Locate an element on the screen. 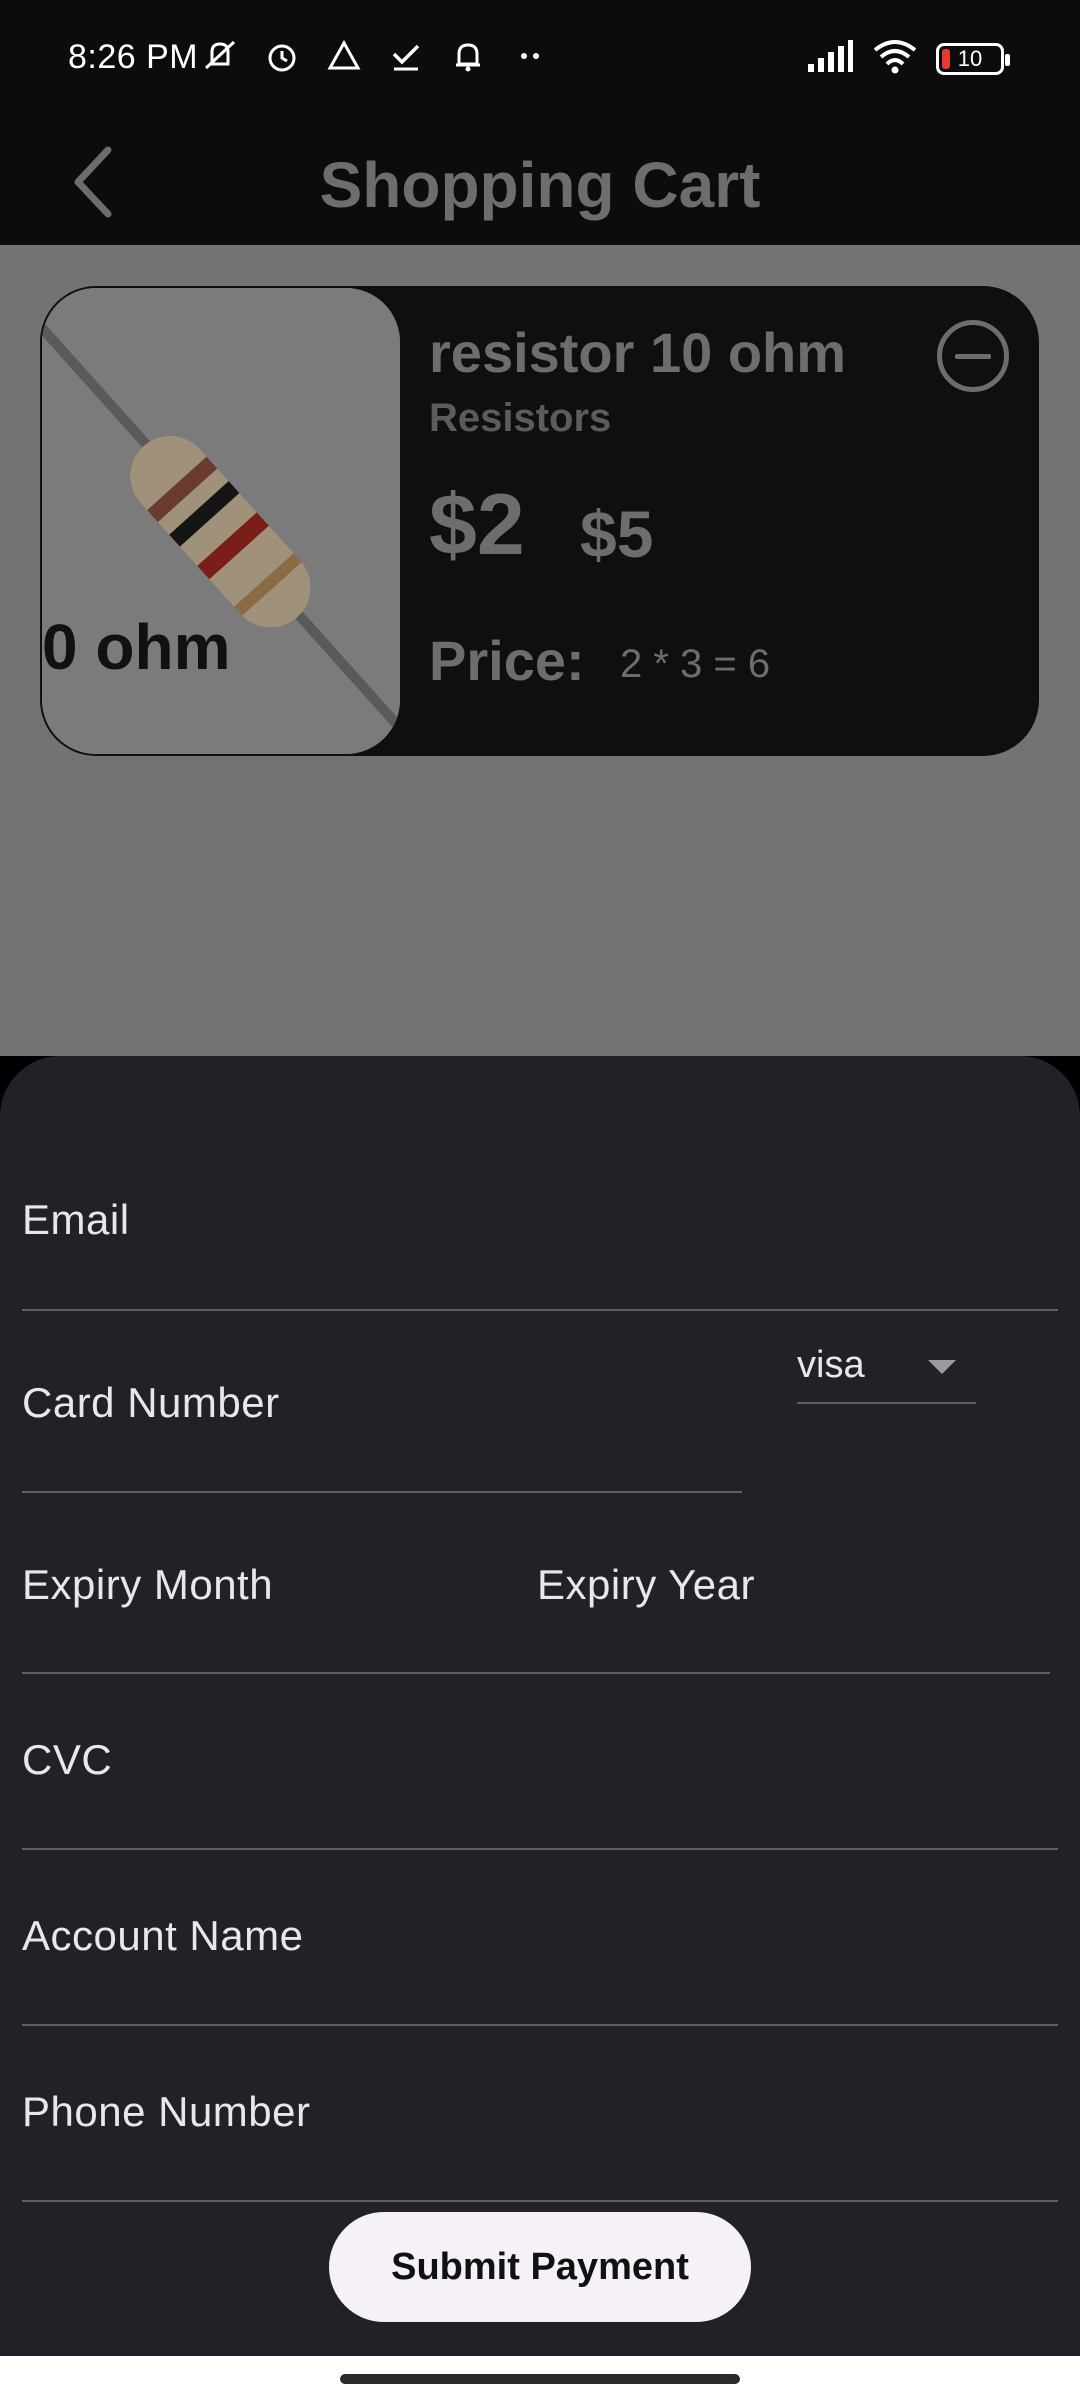 This screenshot has width=1080, height=2400. phone-number-field: Phone Number is located at coordinates (540, 2114).